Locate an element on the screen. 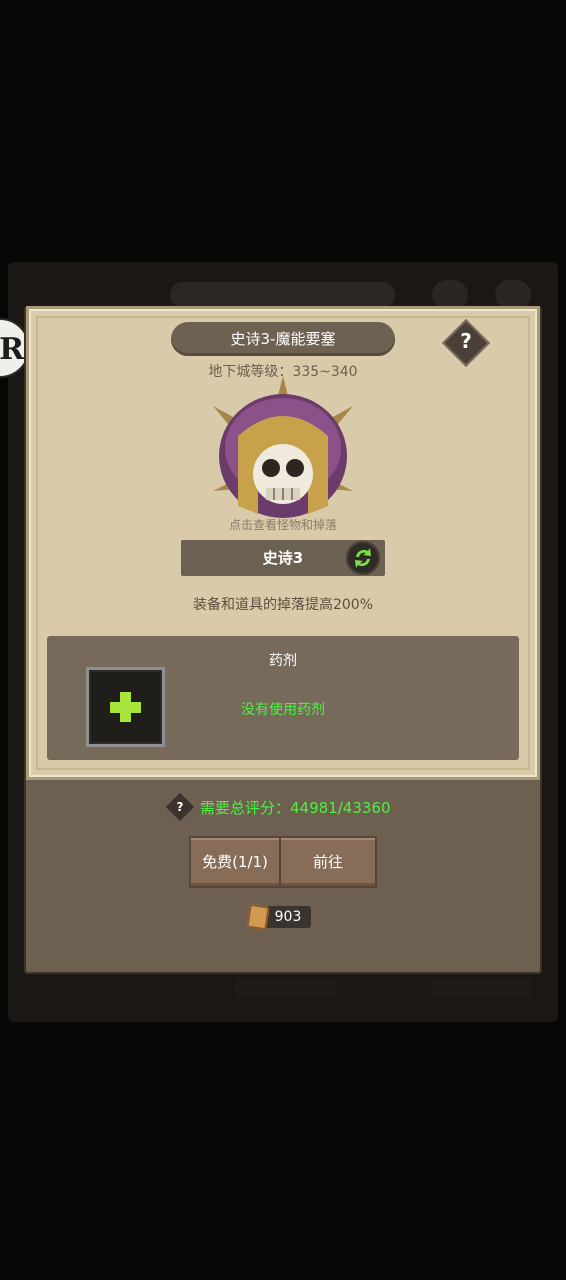 This screenshot has width=566, height=1280. score-help-icon: ? is located at coordinates (180, 807).